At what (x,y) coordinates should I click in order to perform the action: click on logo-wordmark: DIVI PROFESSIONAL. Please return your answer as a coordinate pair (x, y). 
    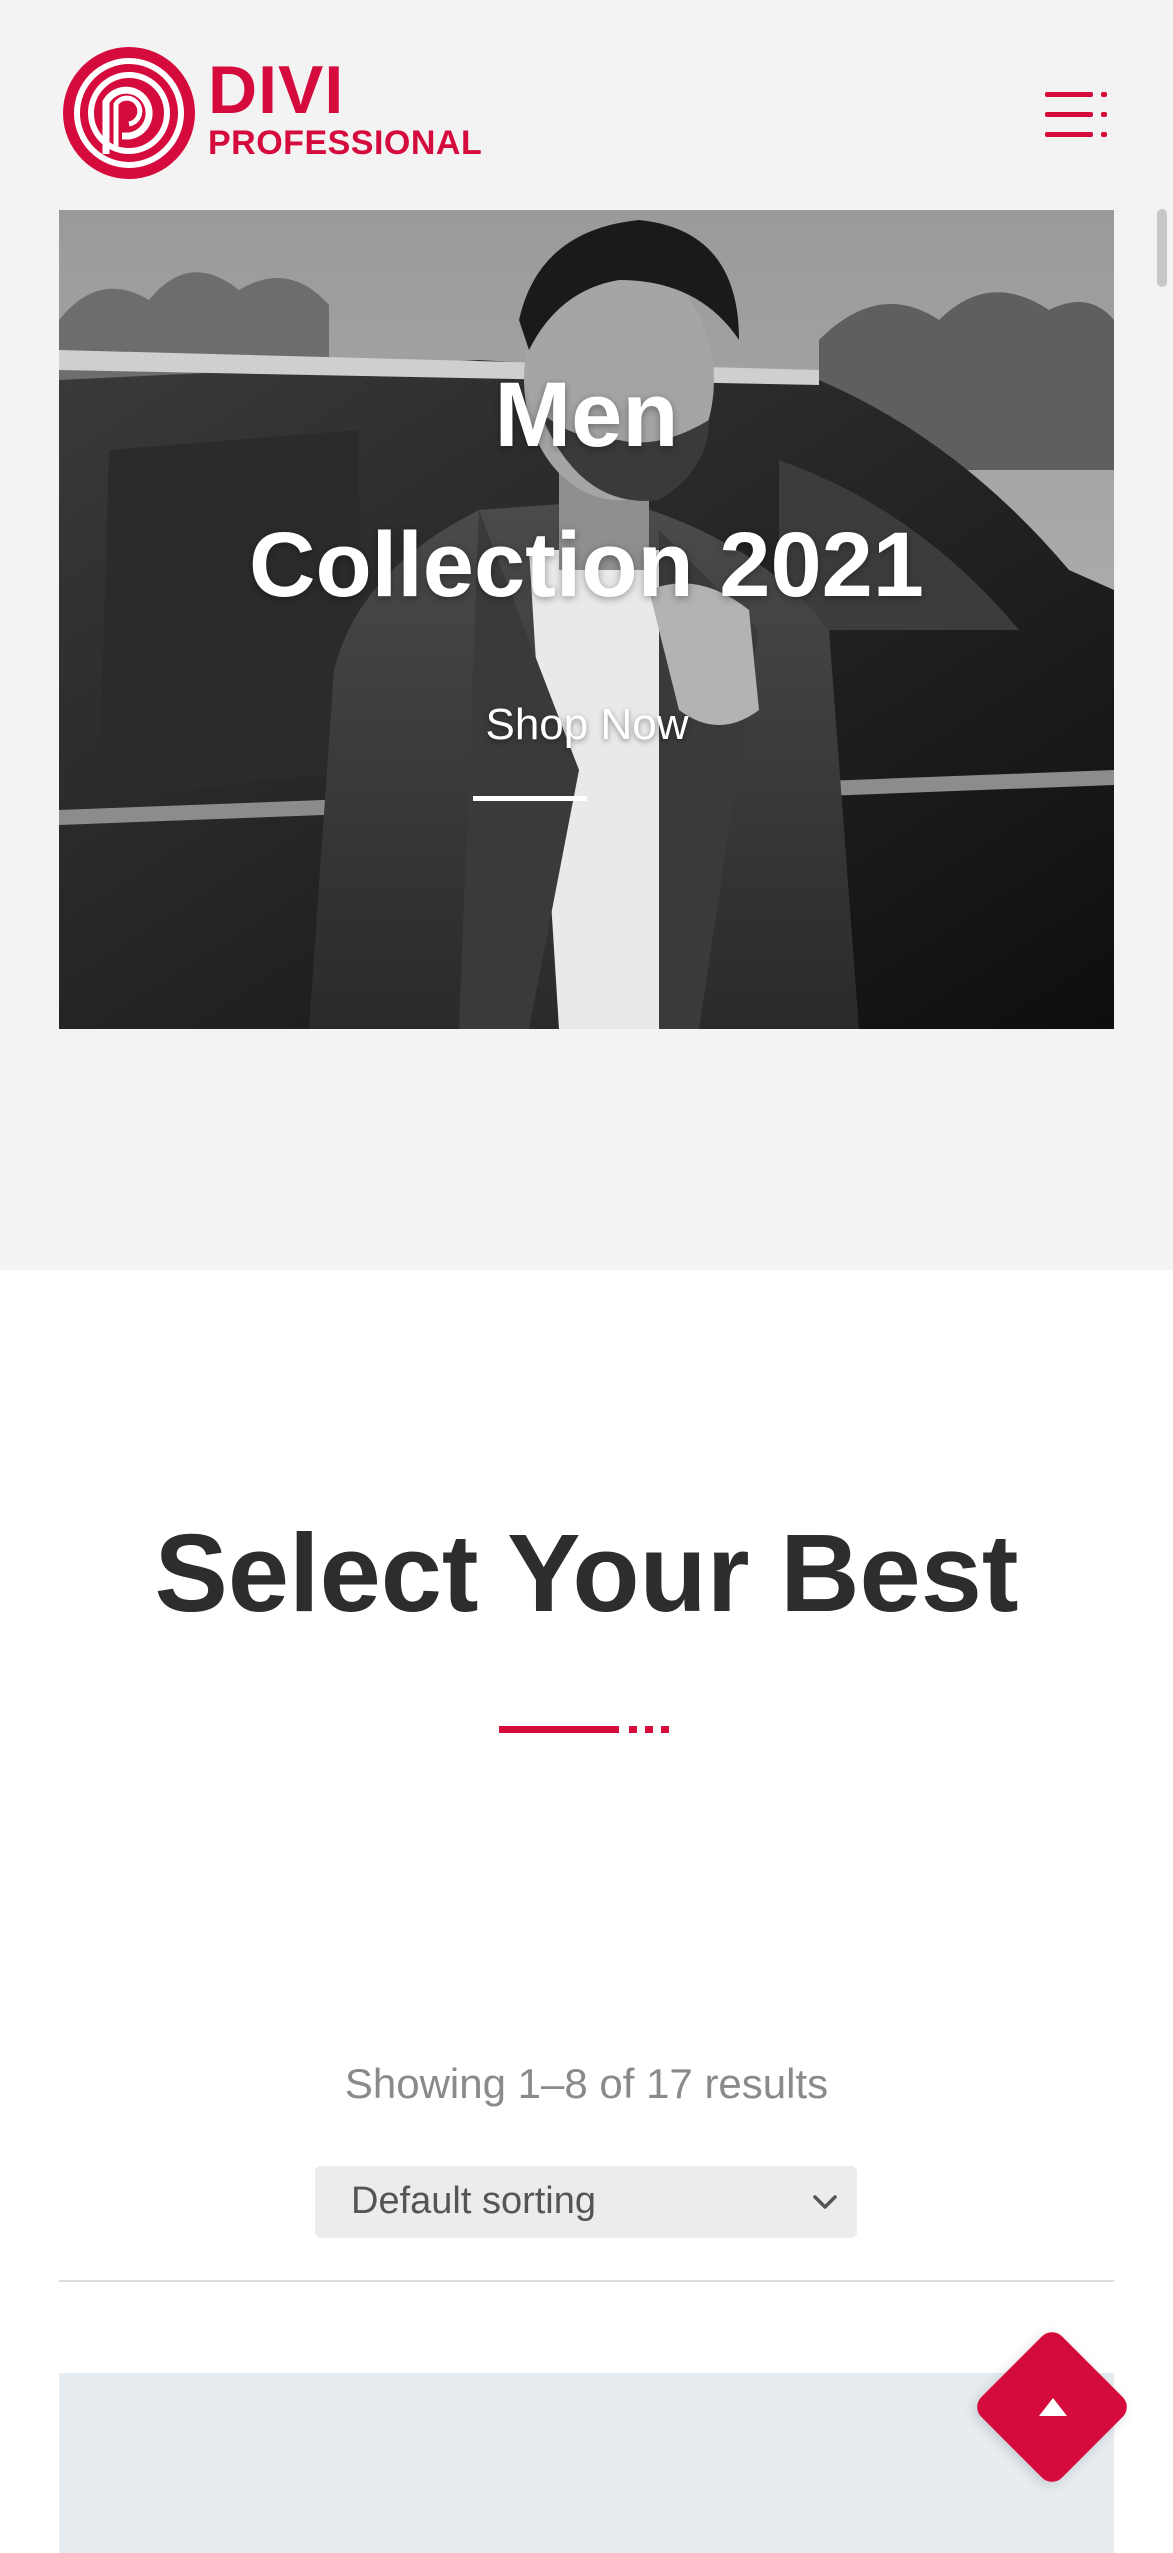
    Looking at the image, I should click on (345, 108).